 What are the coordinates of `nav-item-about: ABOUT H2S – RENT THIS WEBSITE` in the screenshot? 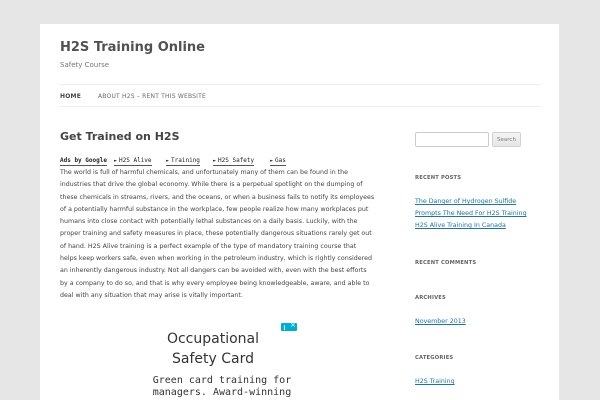 It's located at (152, 96).